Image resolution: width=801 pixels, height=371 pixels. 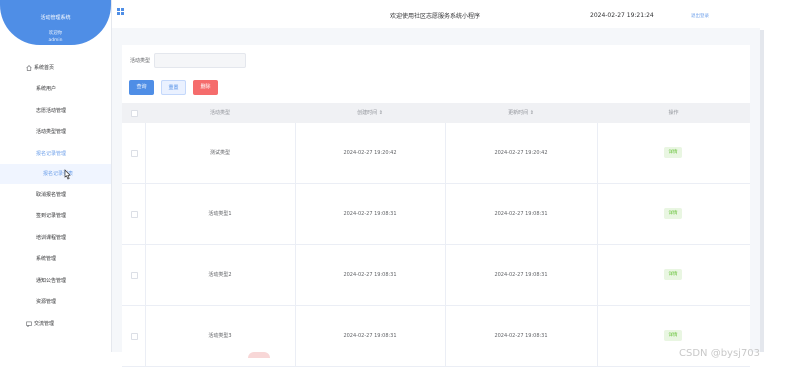 What do you see at coordinates (51, 281) in the screenshot?
I see `sidebar-item-label: 通知公告管理` at bounding box center [51, 281].